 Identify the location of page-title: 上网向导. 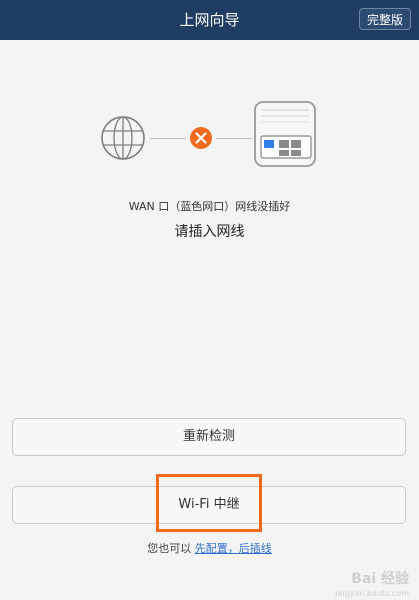
(209, 20).